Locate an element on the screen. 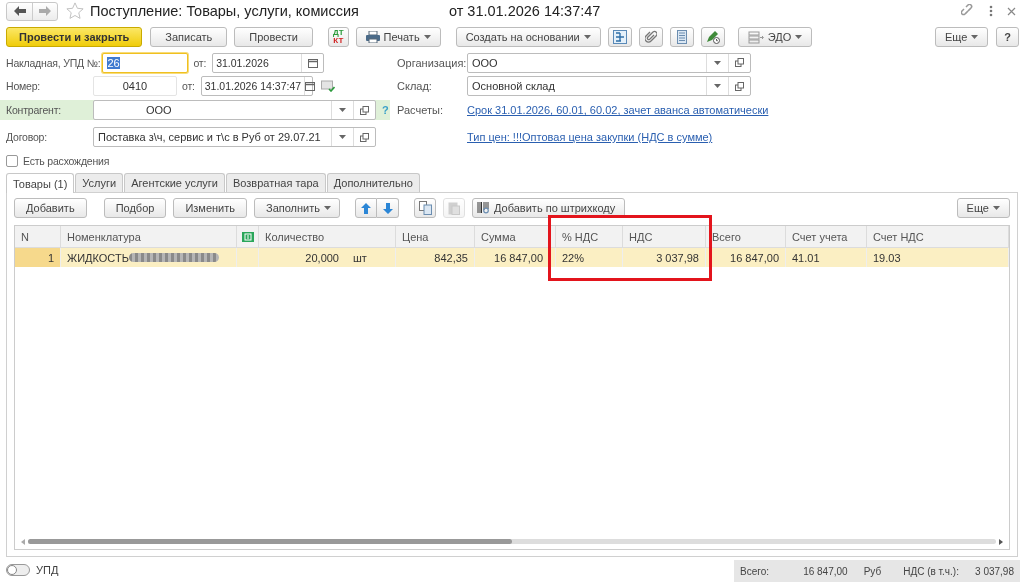 The image size is (1024, 582). checkbox is located at coordinates (12, 161).